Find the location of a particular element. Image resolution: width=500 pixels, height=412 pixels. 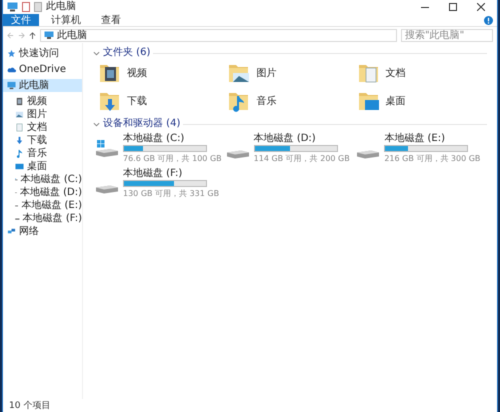

pin-icon is located at coordinates (11, 53).